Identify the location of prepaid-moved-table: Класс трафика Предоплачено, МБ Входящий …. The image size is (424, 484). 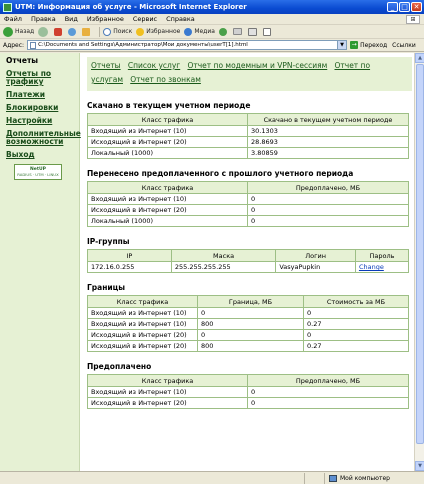
(248, 204).